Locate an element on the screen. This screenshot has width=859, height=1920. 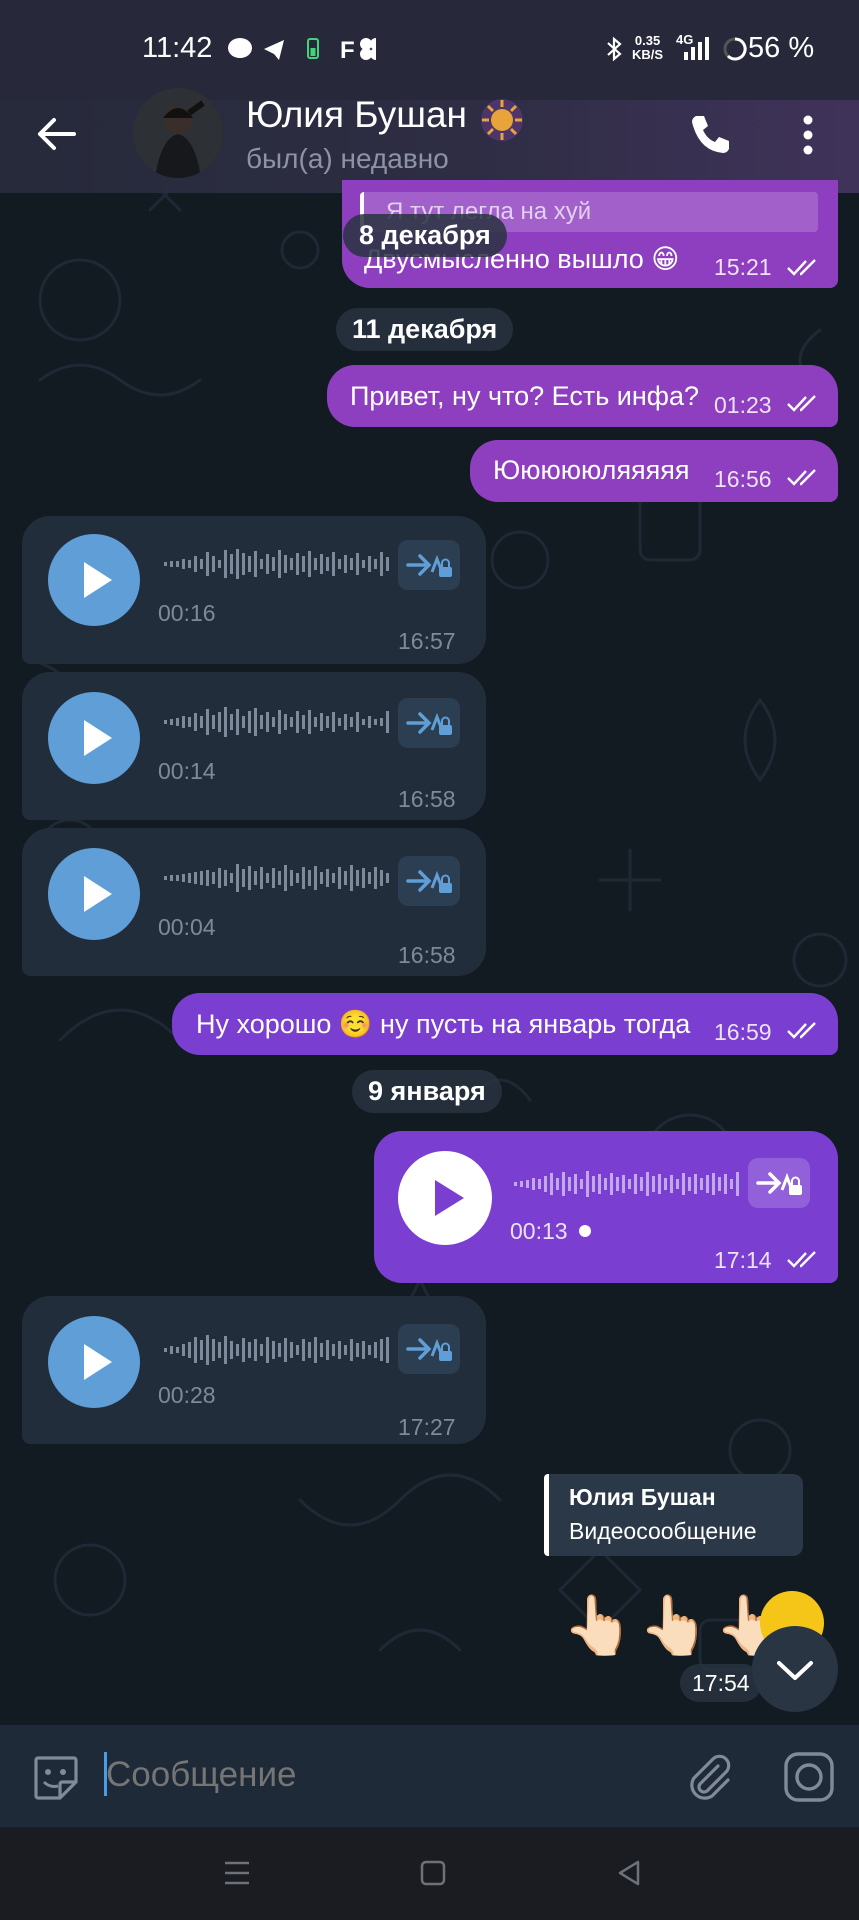
reply-preview: Юлия Бушан Видеосообщение is located at coordinates (673, 1515).